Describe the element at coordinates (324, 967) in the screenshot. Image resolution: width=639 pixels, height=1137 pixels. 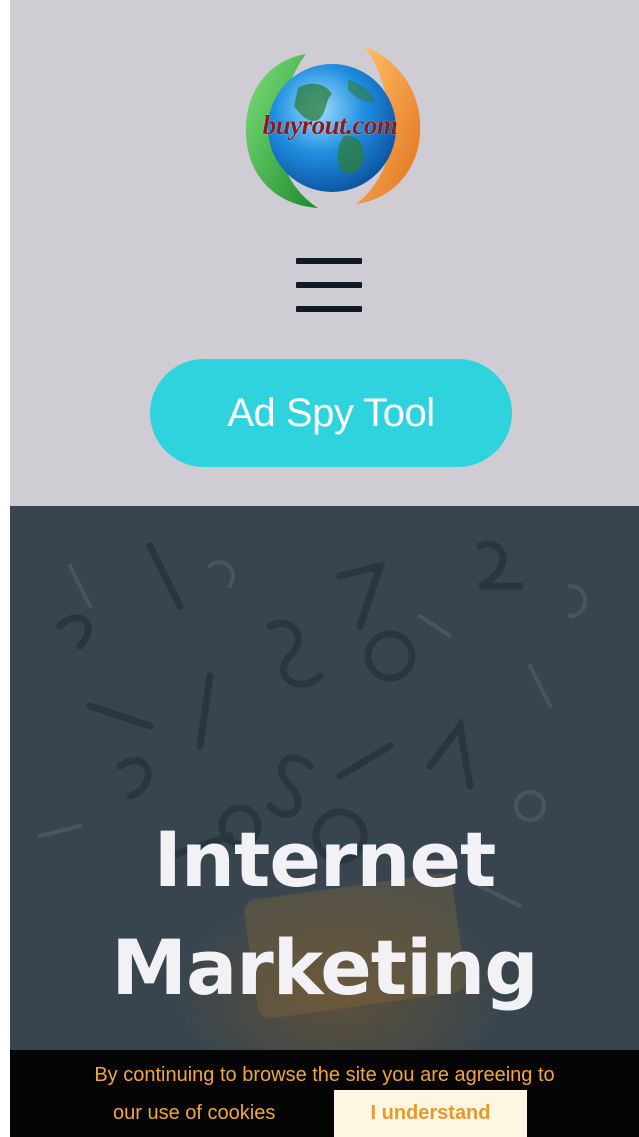
I see `hero-title-line2: Marketing` at that location.